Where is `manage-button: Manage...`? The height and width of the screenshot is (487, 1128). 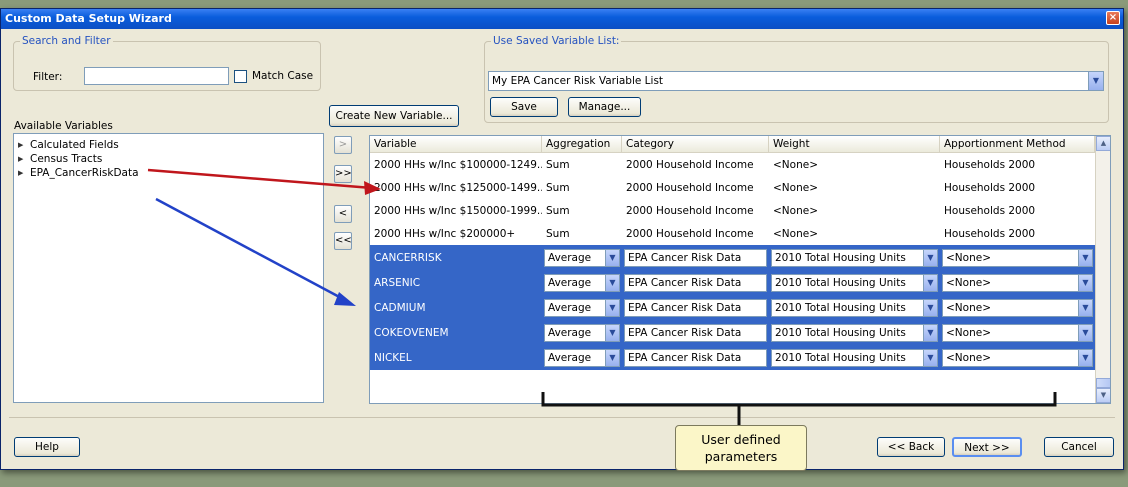
manage-button: Manage... is located at coordinates (604, 107).